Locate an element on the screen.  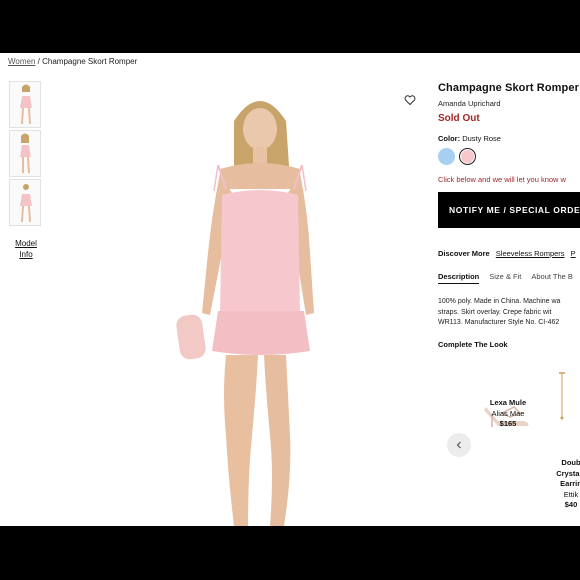
look-item-name: Doub is located at coordinates (570, 462).